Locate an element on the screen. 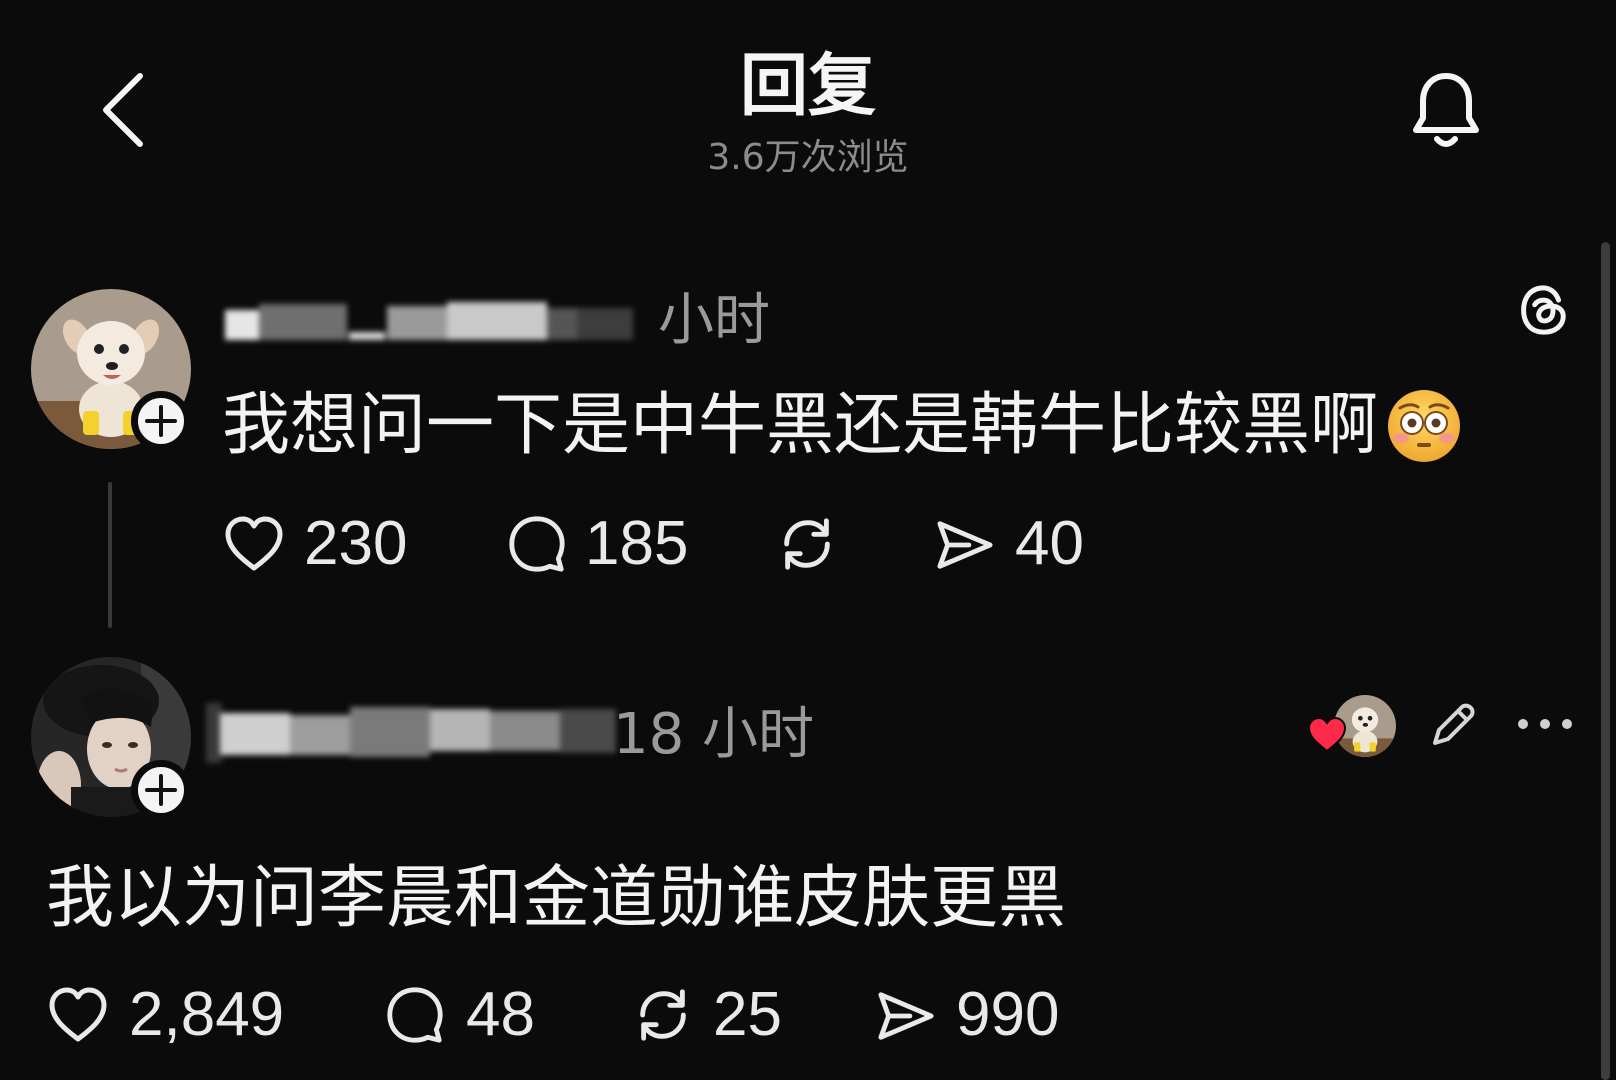 The image size is (1616, 1080). thread-connector-line is located at coordinates (110, 555).